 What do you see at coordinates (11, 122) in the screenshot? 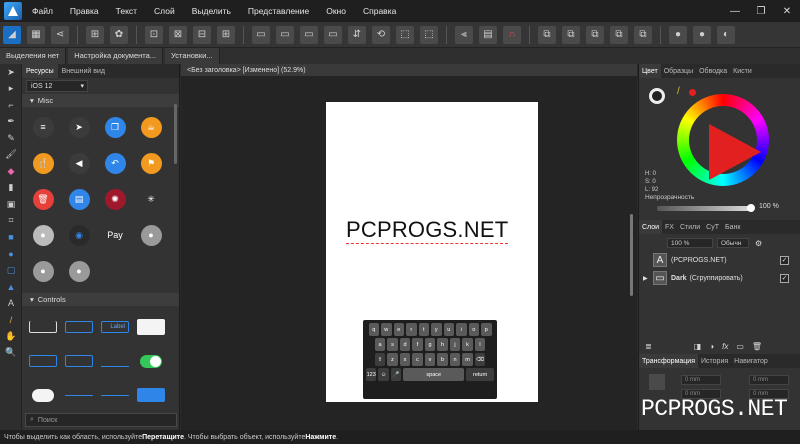
I see `pen-tool-icon: ✒` at bounding box center [11, 122].